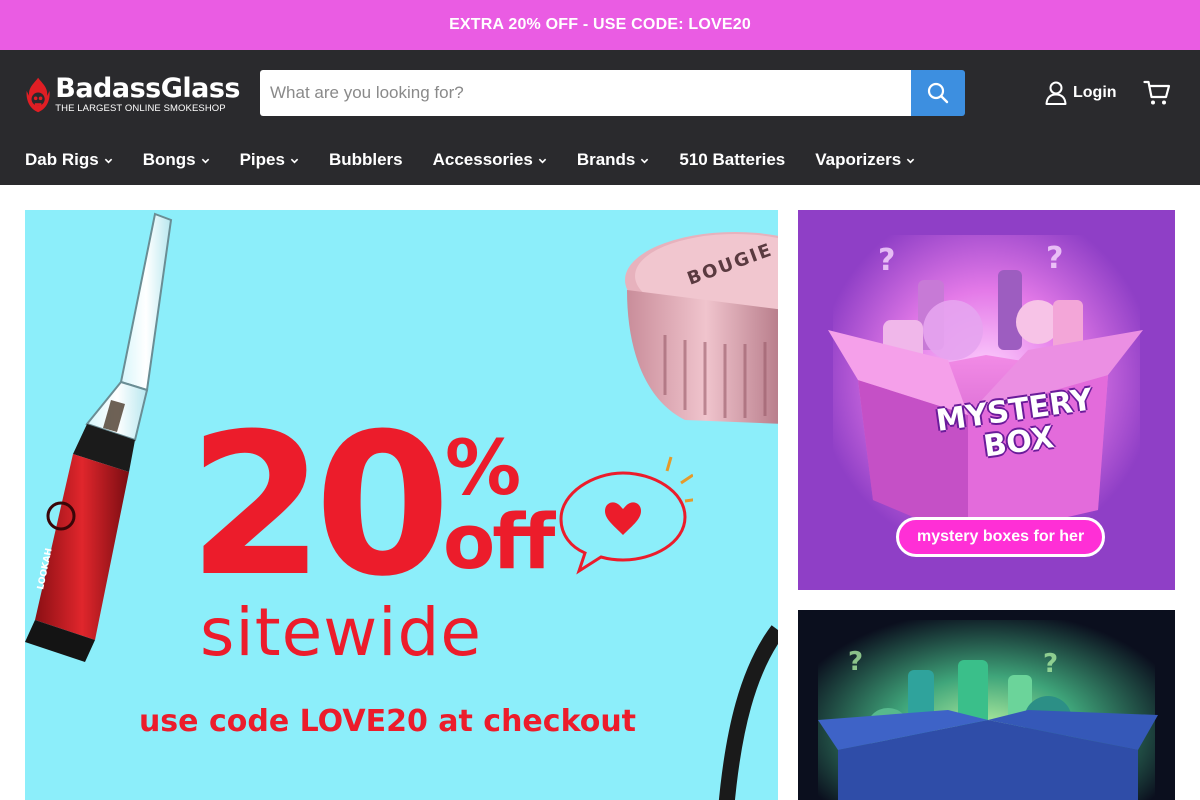  I want to click on promo-bar: EXTRA 20% OFF - USE CODE: LOVE20, so click(600, 25).